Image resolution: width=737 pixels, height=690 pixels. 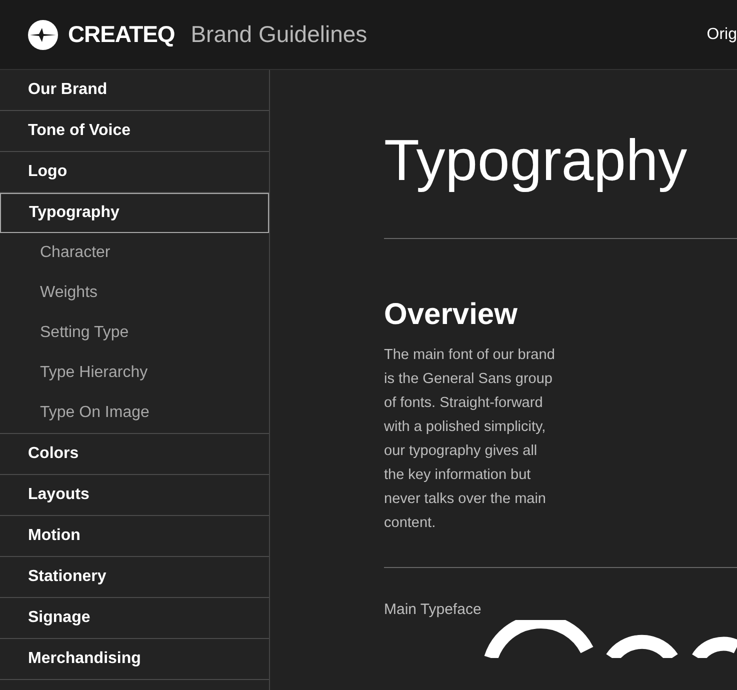 What do you see at coordinates (121, 35) in the screenshot?
I see `brand-name: CREATEQ` at bounding box center [121, 35].